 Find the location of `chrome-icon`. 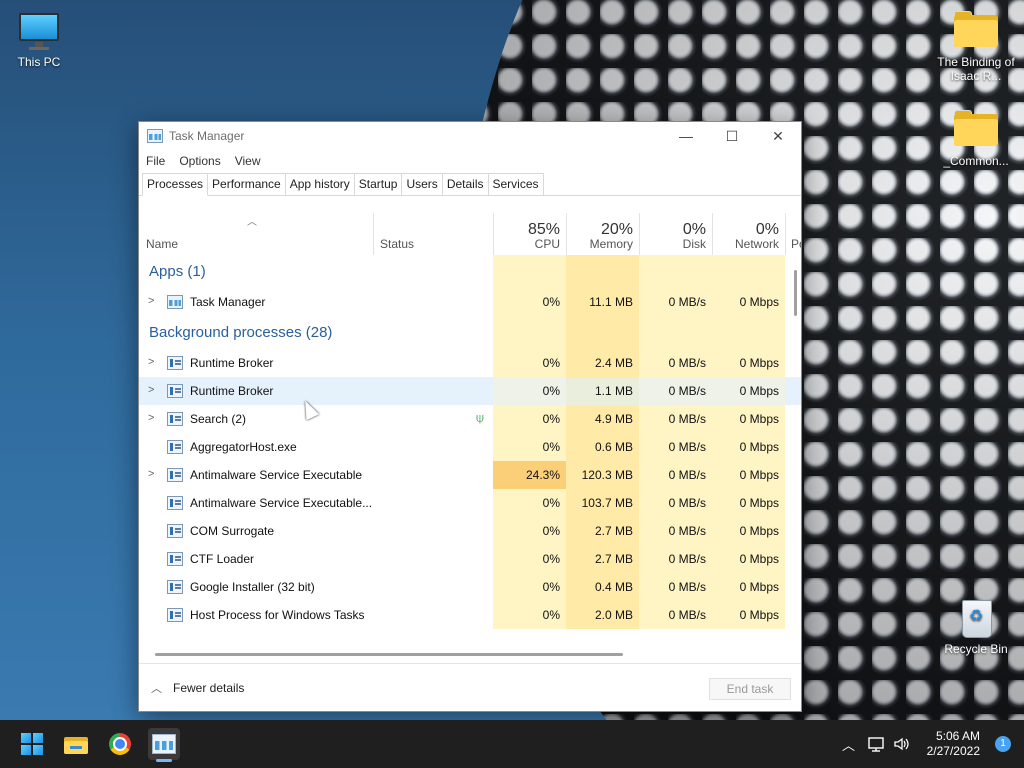

chrome-icon is located at coordinates (120, 744).